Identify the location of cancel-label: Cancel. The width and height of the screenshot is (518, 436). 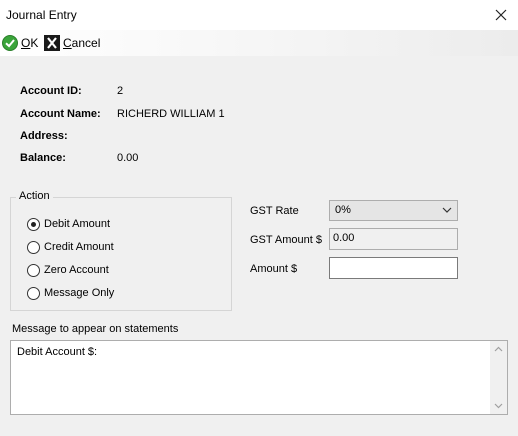
(82, 43).